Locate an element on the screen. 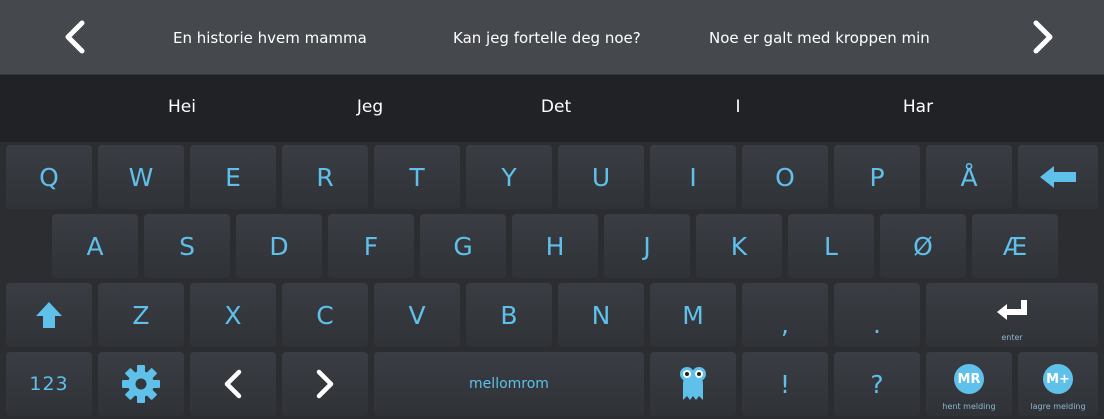 The height and width of the screenshot is (419, 1104). key-comma: , is located at coordinates (785, 315).